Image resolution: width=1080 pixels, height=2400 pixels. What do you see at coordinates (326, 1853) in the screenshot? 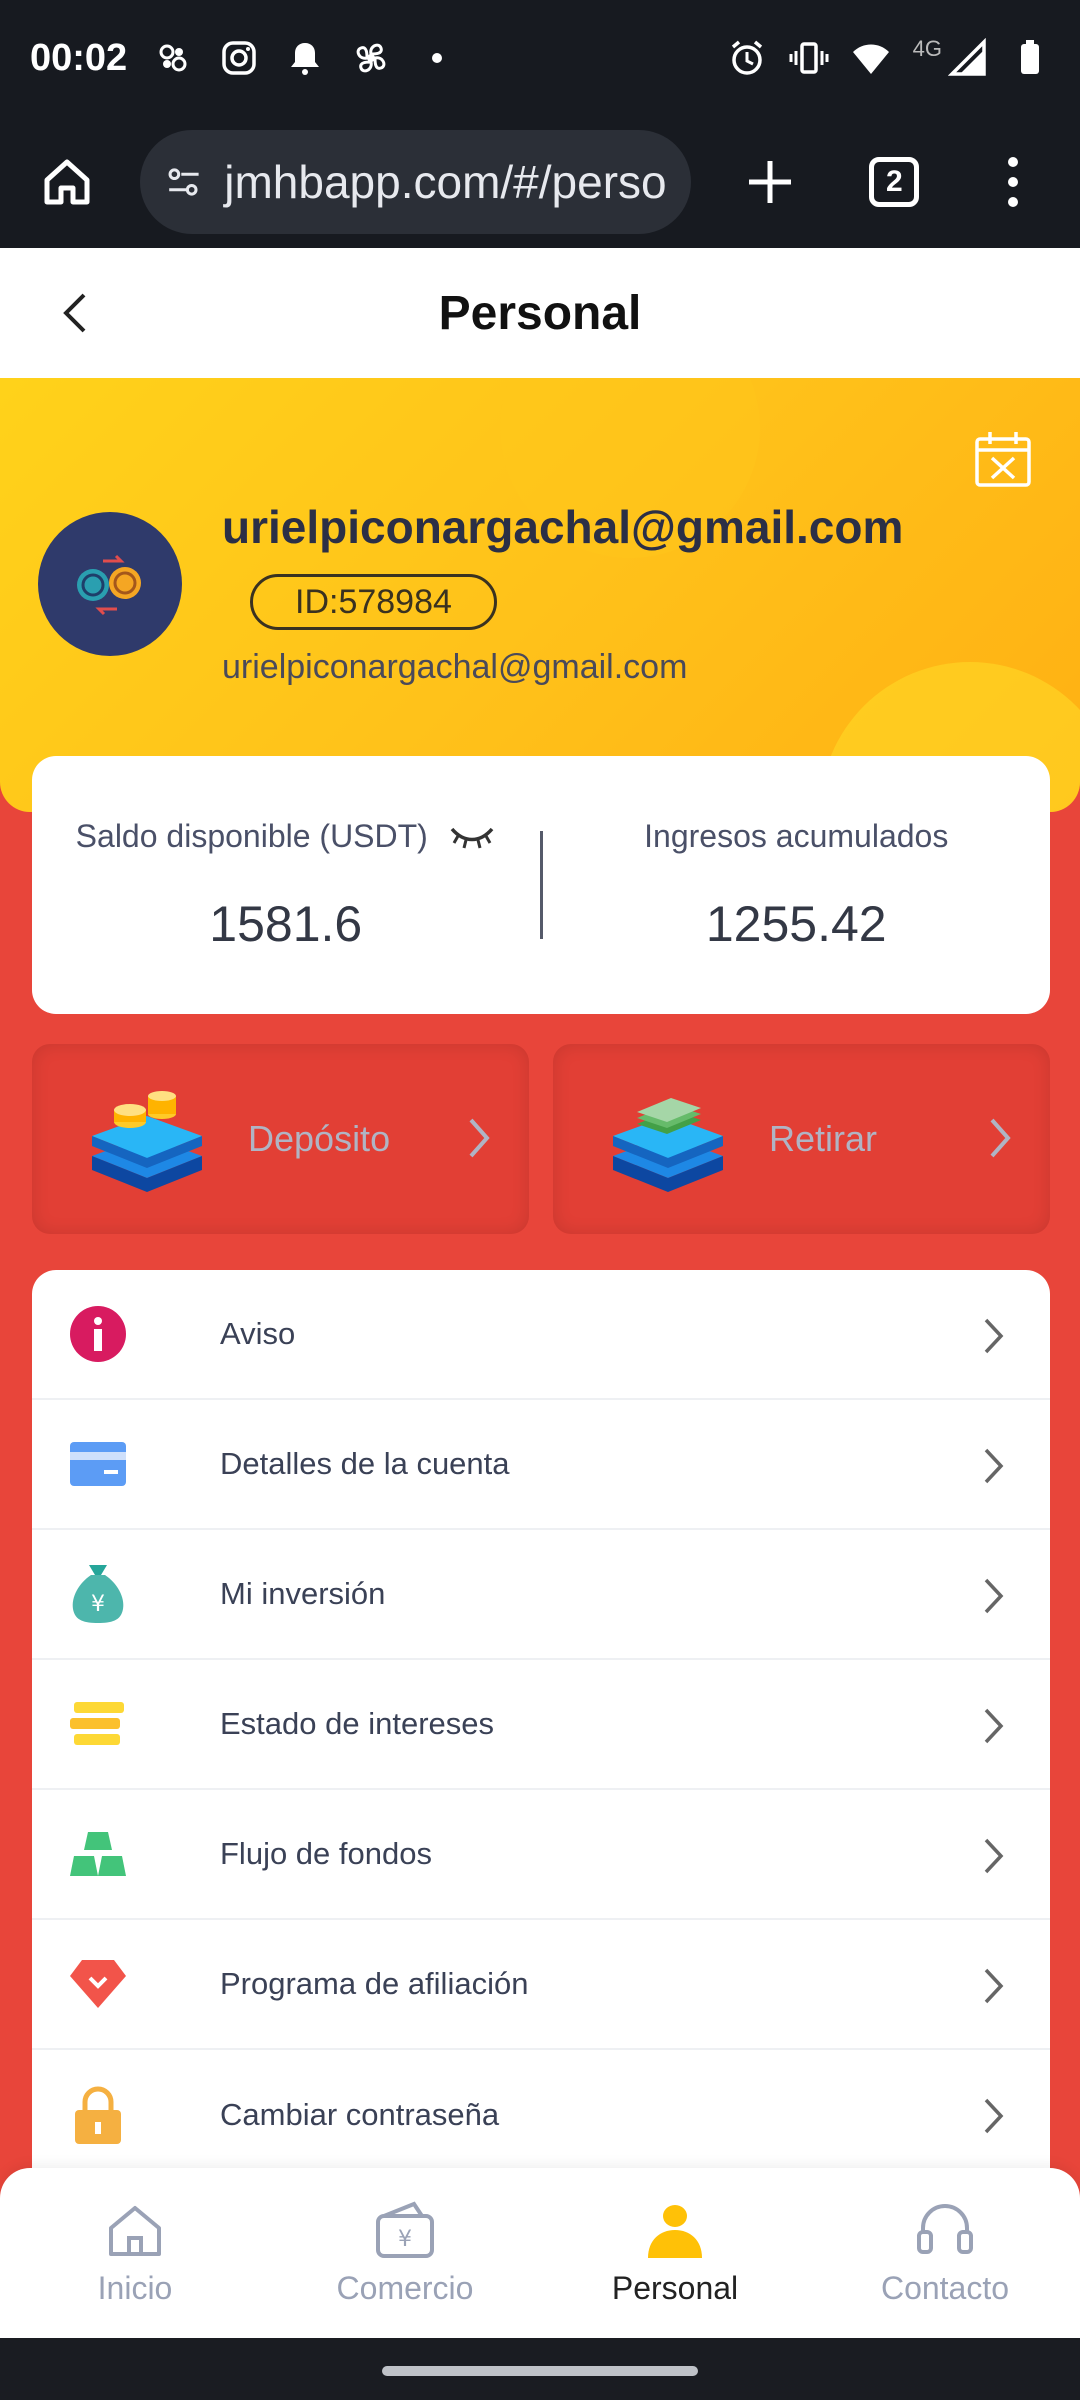
I see `menu-item-label: Flujo de fondos` at bounding box center [326, 1853].